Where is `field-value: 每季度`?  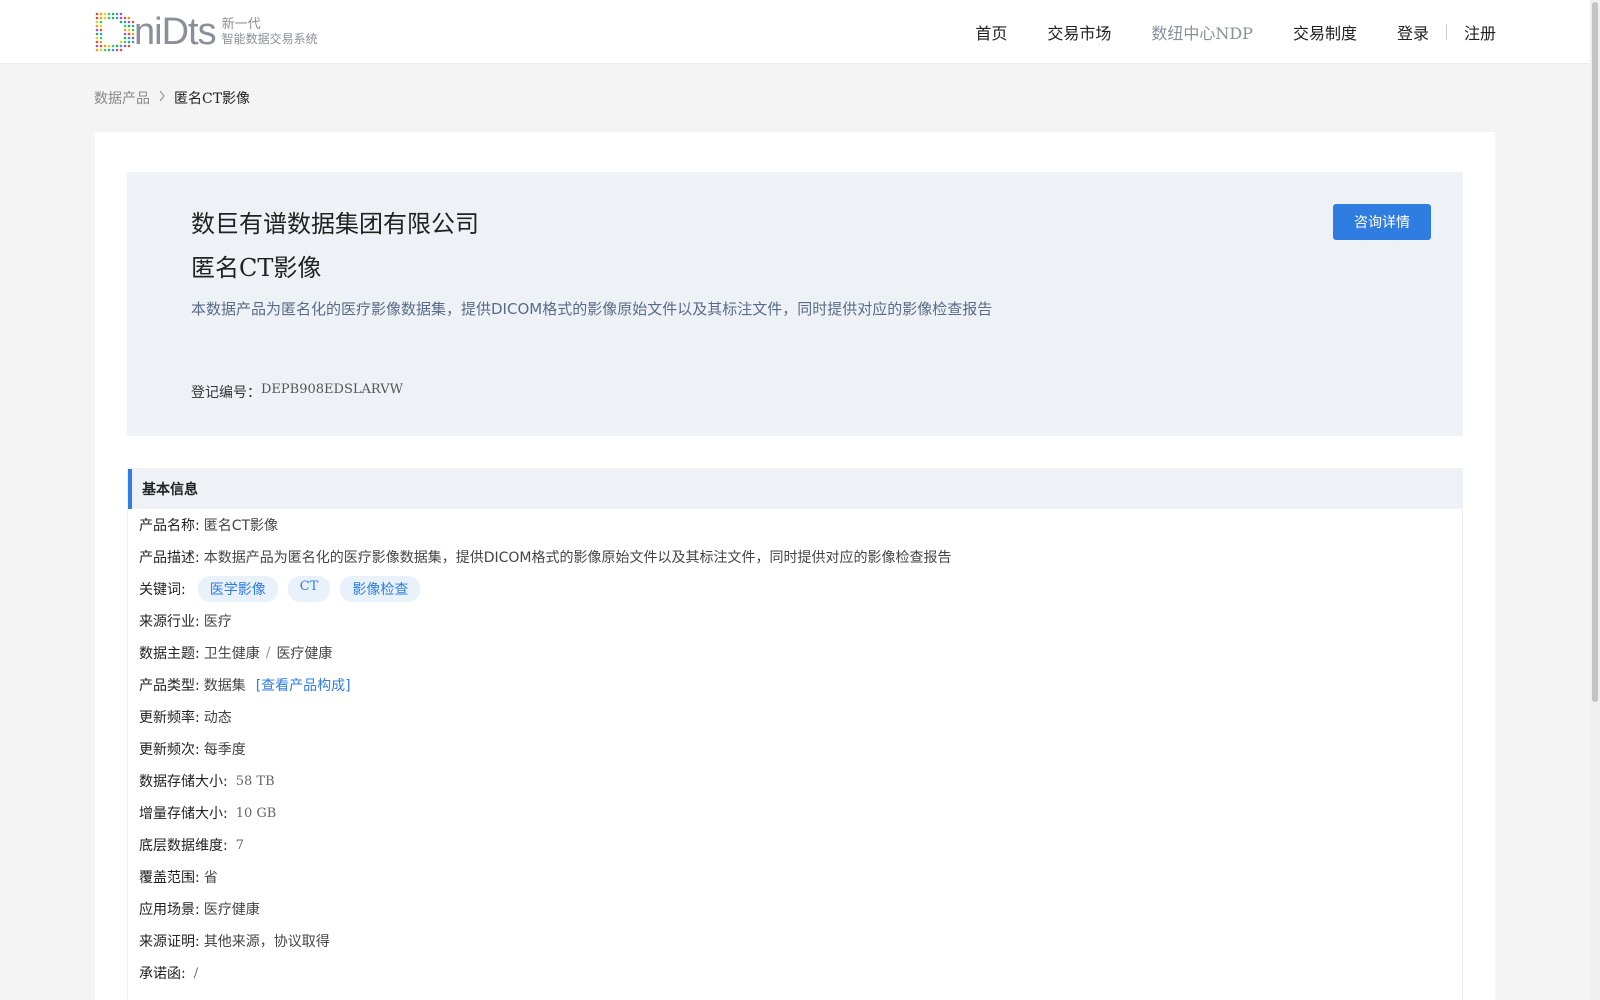 field-value: 每季度 is located at coordinates (224, 750).